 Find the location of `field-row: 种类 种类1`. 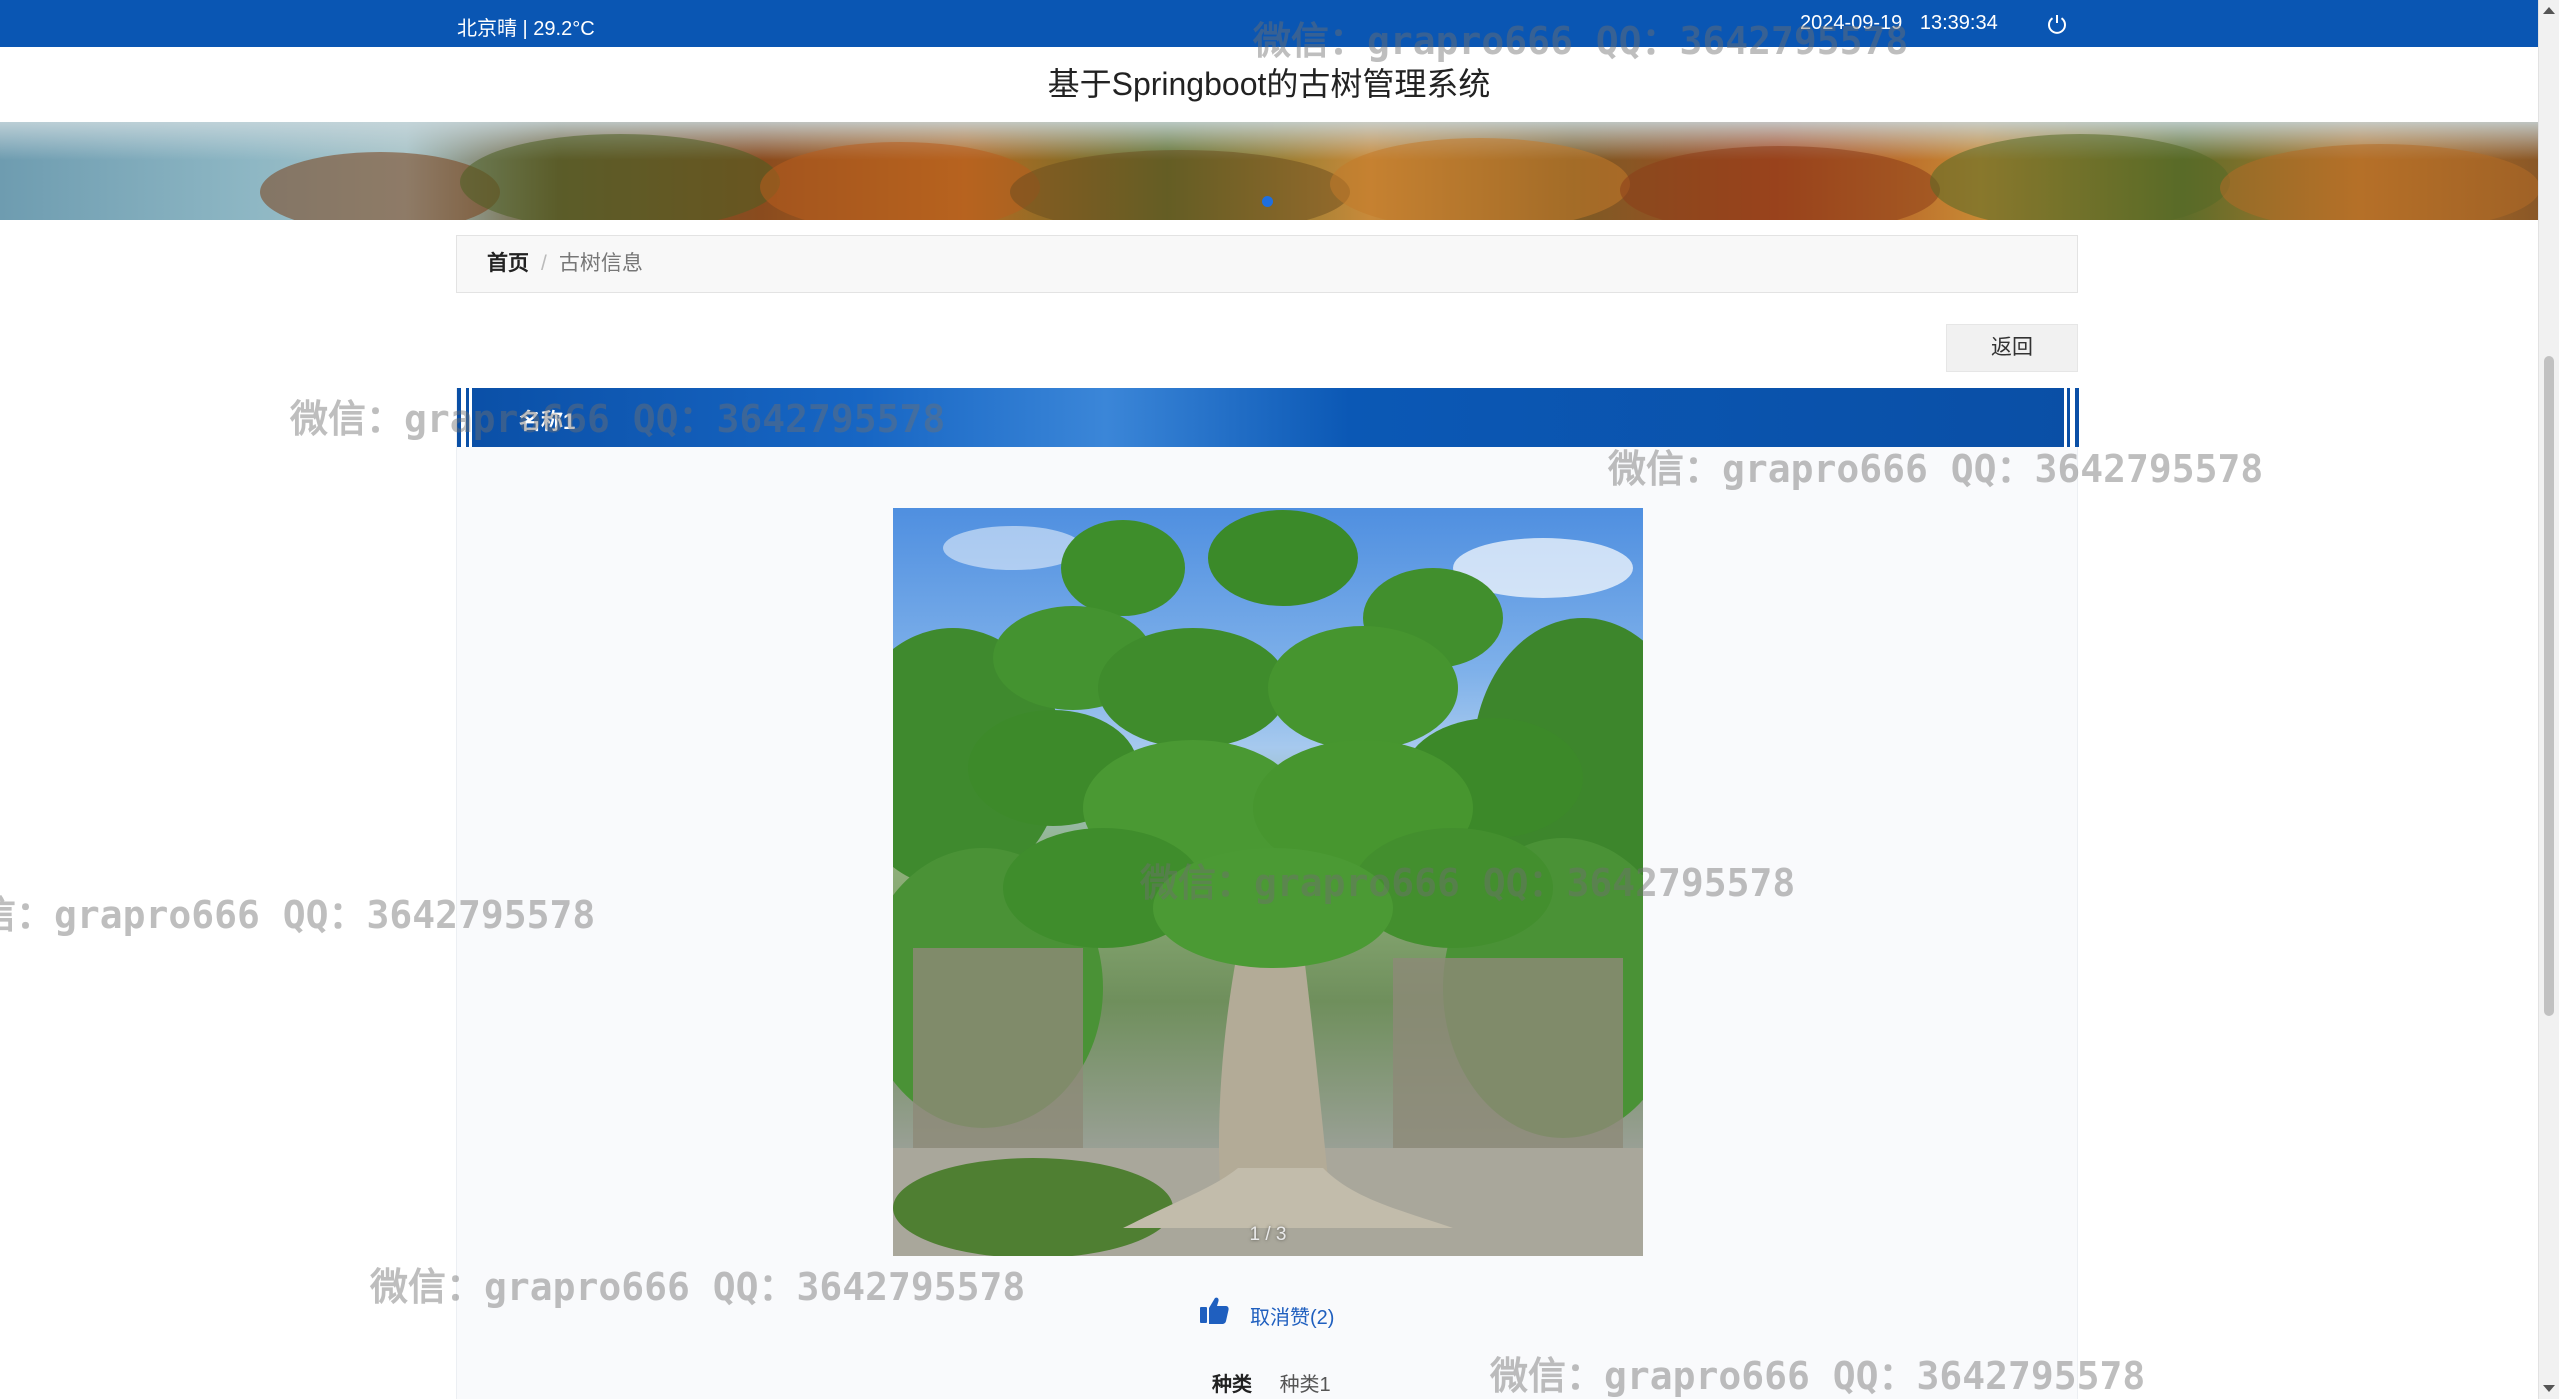

field-row: 种类 种类1 is located at coordinates (1271, 1382).